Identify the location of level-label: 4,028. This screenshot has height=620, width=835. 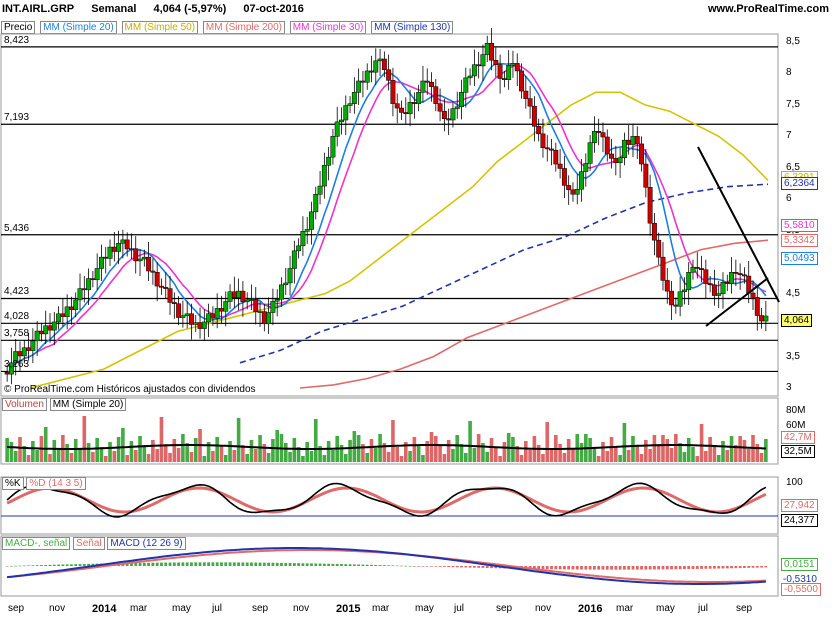
(17, 317).